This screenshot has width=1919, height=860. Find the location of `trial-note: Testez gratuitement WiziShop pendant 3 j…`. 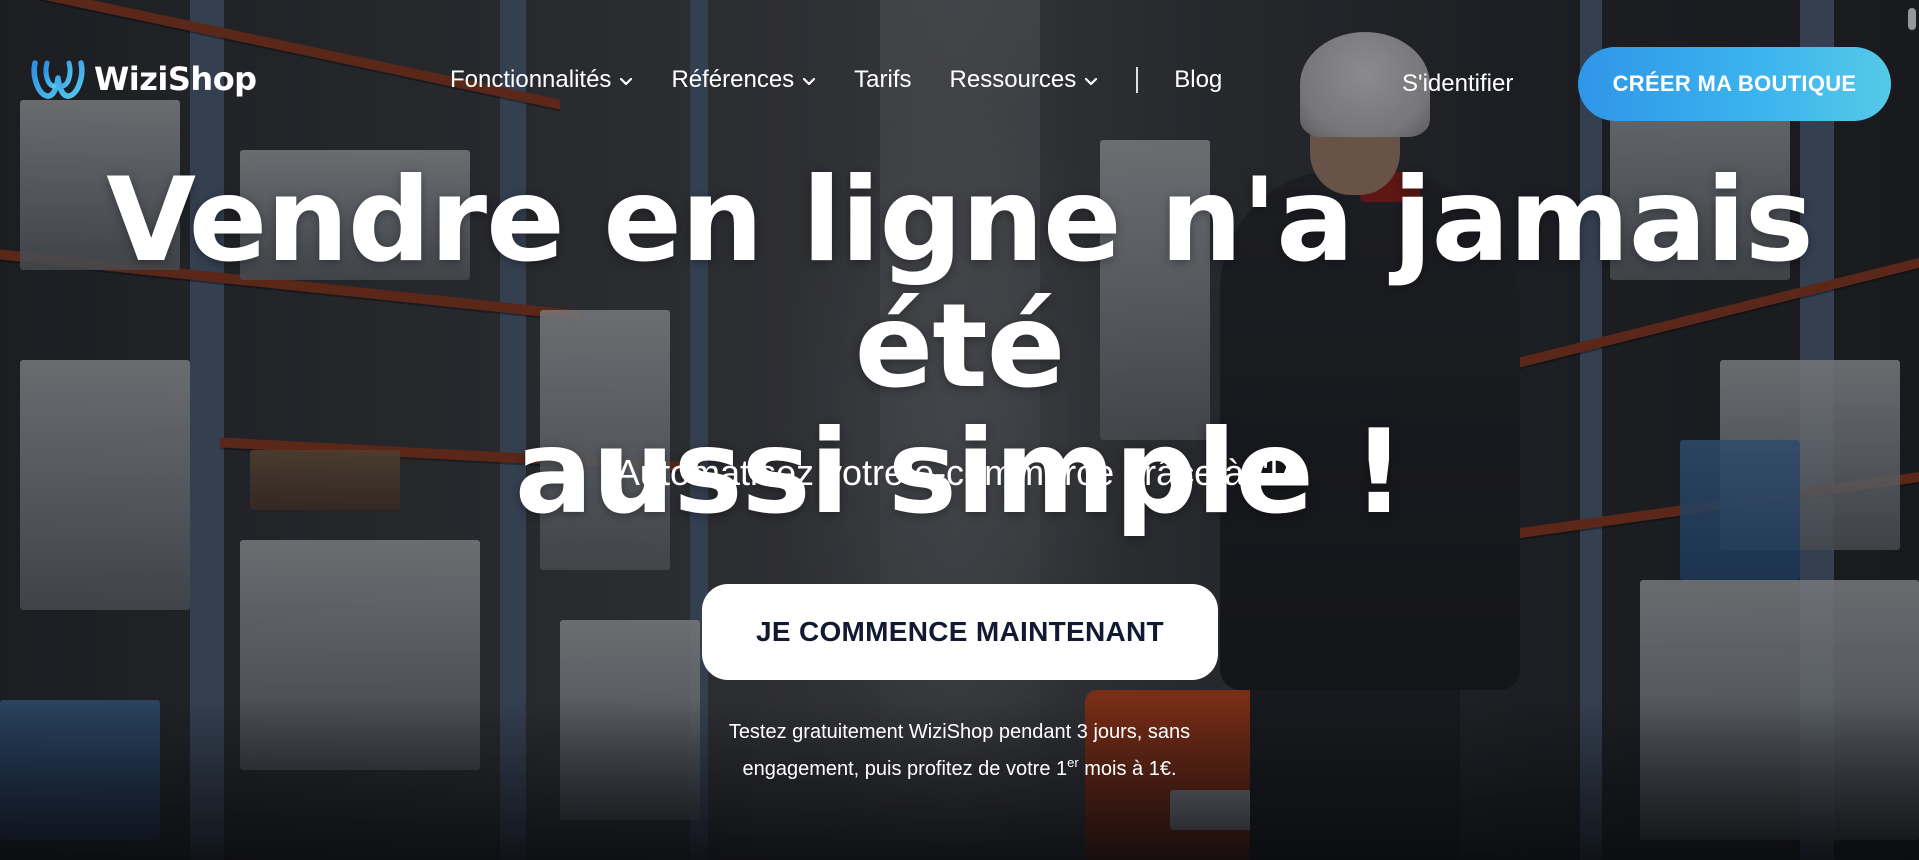

trial-note: Testez gratuitement WiziShop pendant 3 j… is located at coordinates (959, 751).